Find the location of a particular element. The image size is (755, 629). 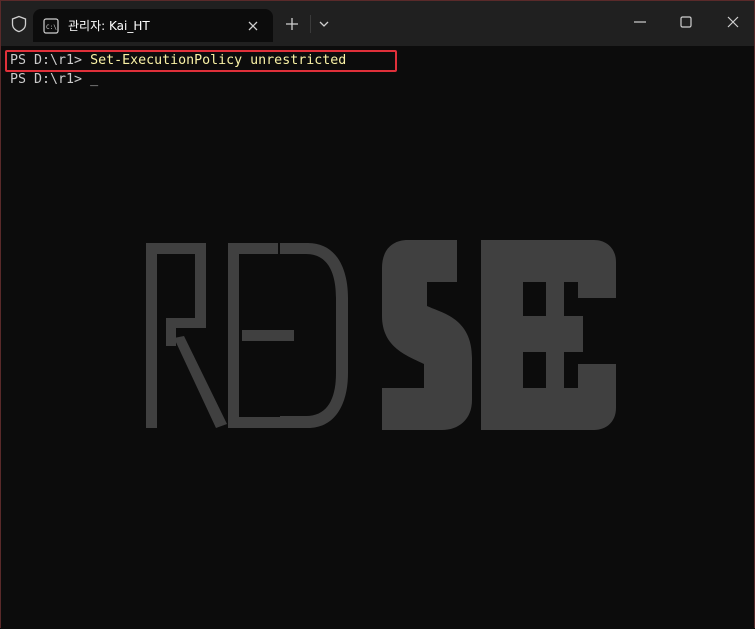

terminal-line-2: PS D:\r1> _ is located at coordinates (54, 80).